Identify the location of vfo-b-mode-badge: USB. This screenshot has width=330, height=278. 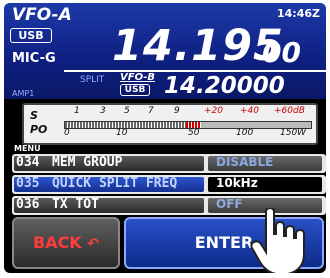
(135, 90).